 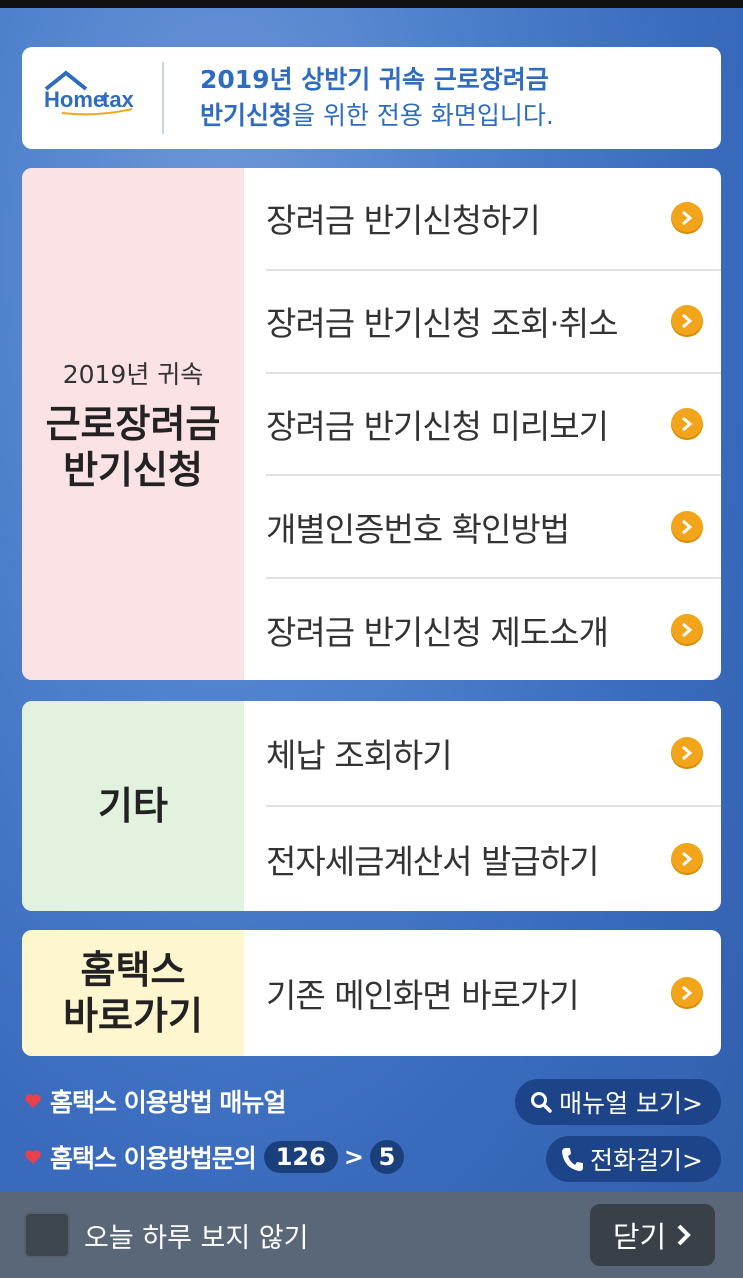 What do you see at coordinates (133, 470) in the screenshot?
I see `section1-label-big-2: 반기신청` at bounding box center [133, 470].